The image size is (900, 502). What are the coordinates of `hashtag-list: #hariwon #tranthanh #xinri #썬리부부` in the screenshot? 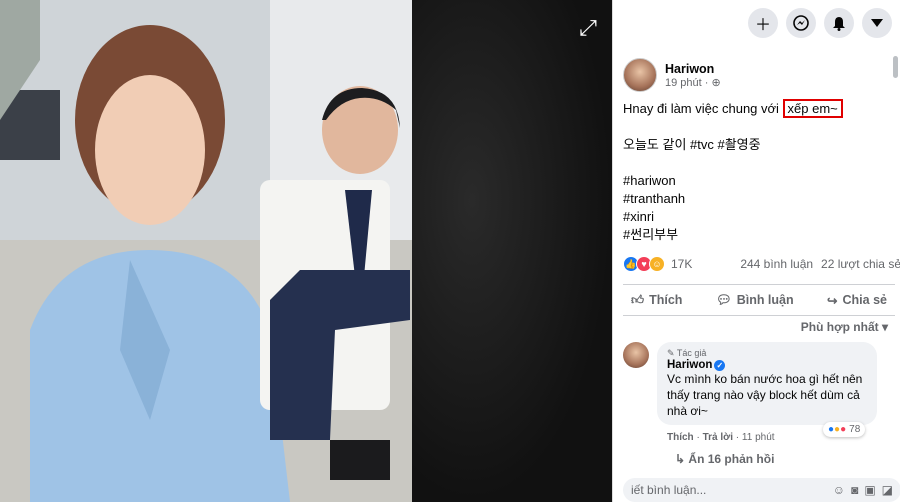 It's located at (759, 208).